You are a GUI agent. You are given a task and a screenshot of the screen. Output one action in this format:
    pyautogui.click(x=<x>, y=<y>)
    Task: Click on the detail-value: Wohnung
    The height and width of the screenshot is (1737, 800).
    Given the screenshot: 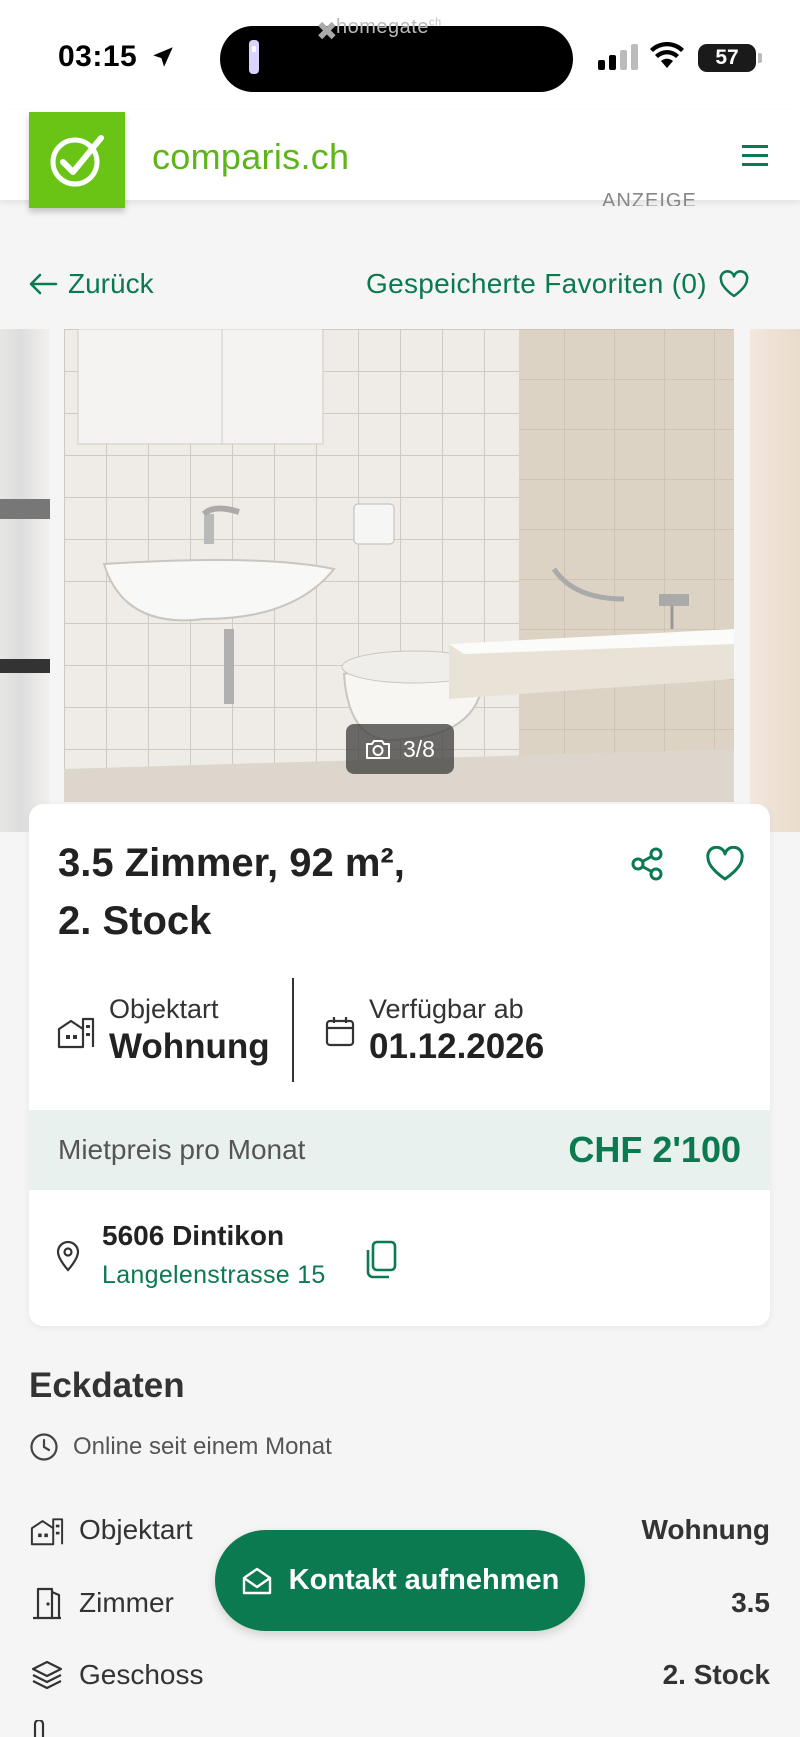 What is the action you would take?
    pyautogui.click(x=705, y=1529)
    